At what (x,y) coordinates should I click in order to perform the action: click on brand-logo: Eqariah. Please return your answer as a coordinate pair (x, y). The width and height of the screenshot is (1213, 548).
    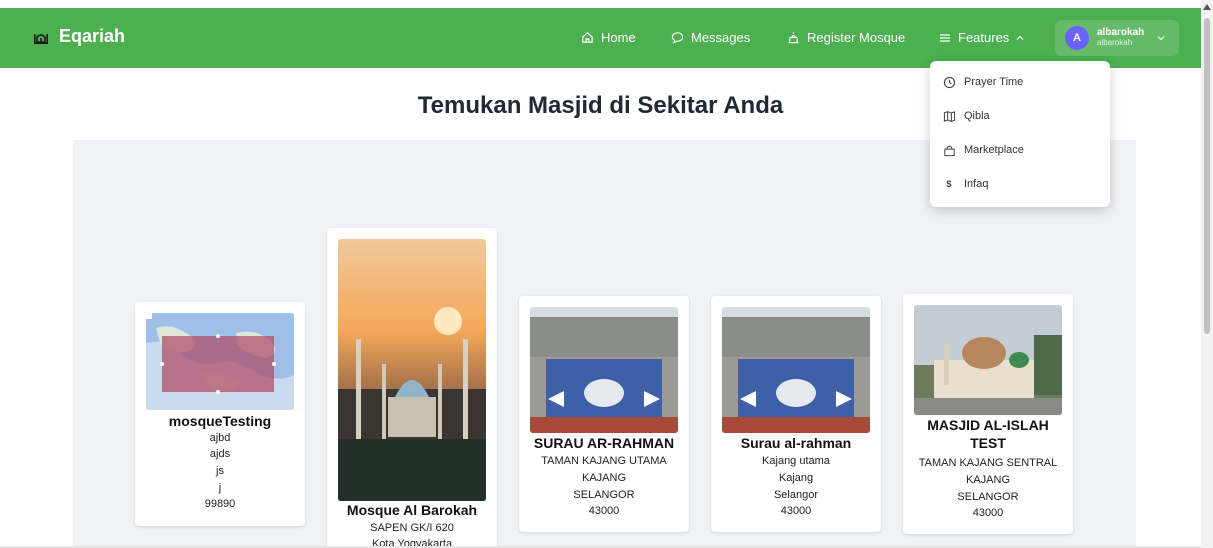
    Looking at the image, I should click on (78, 36).